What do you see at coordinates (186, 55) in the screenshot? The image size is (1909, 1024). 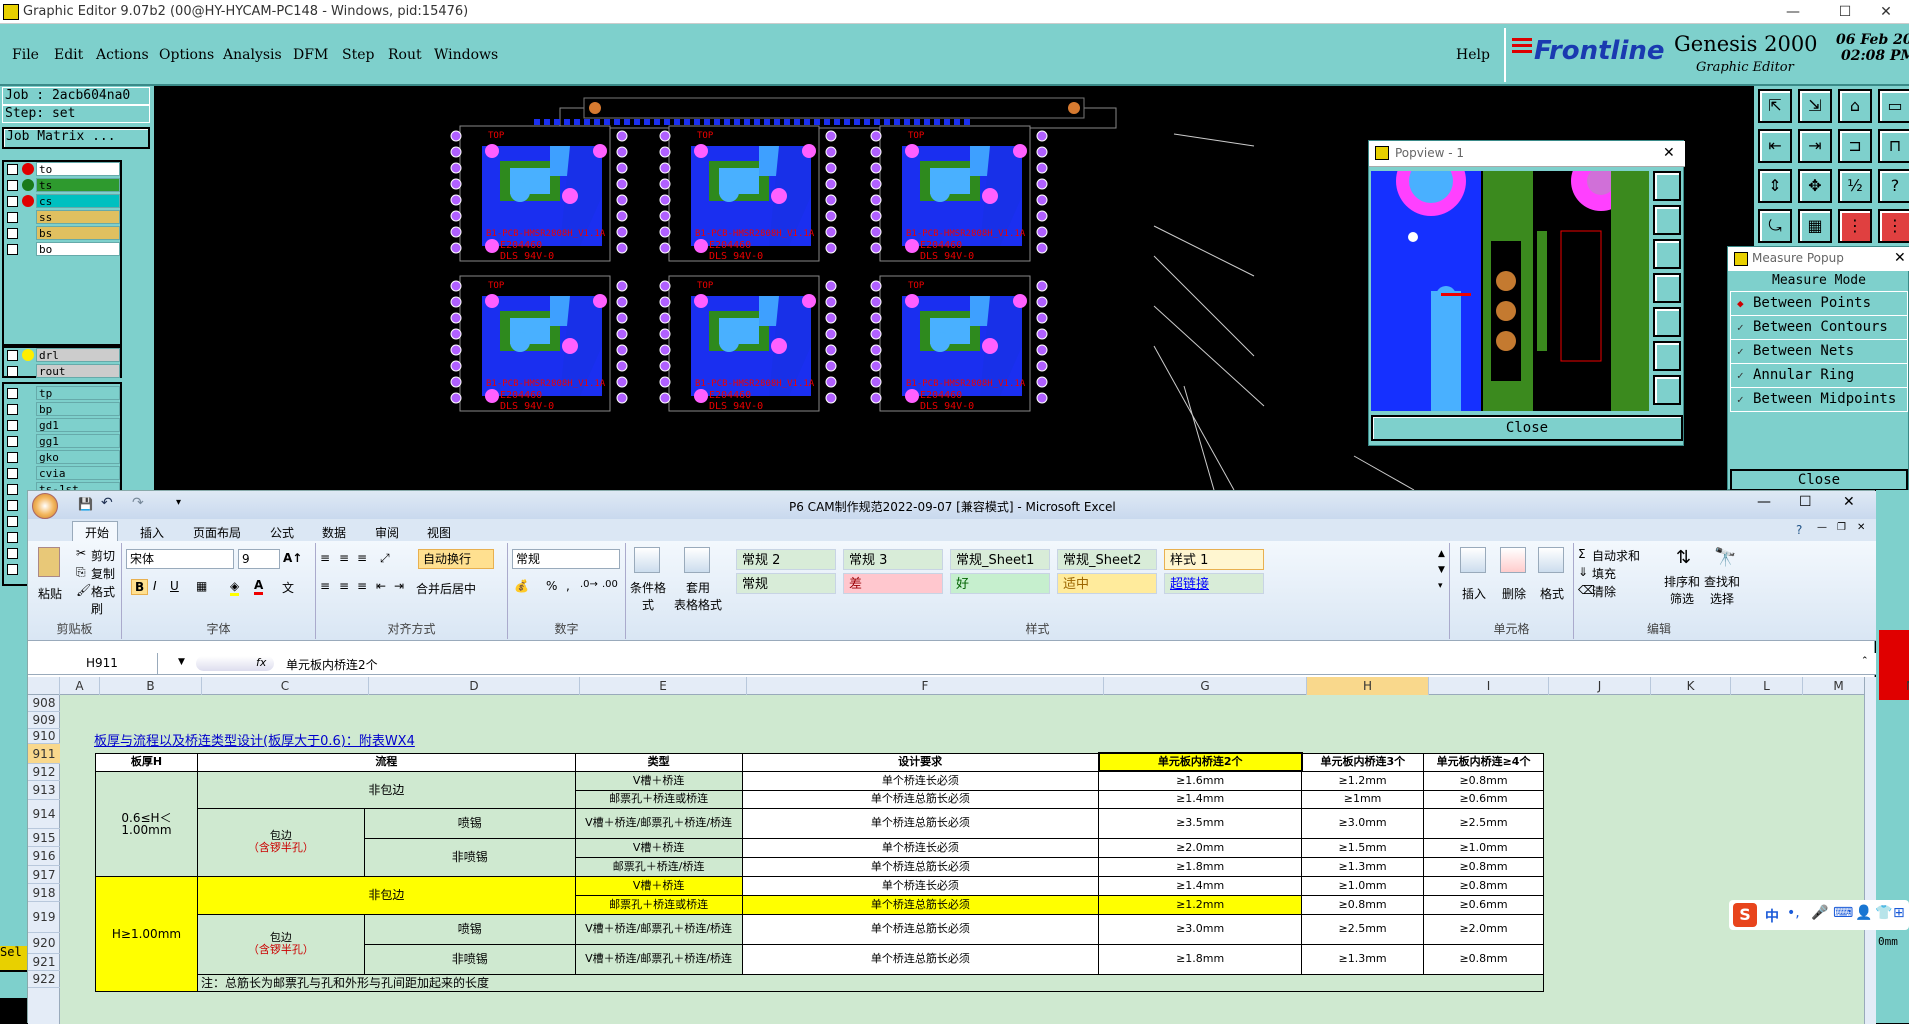 I see `menu-options: Options` at bounding box center [186, 55].